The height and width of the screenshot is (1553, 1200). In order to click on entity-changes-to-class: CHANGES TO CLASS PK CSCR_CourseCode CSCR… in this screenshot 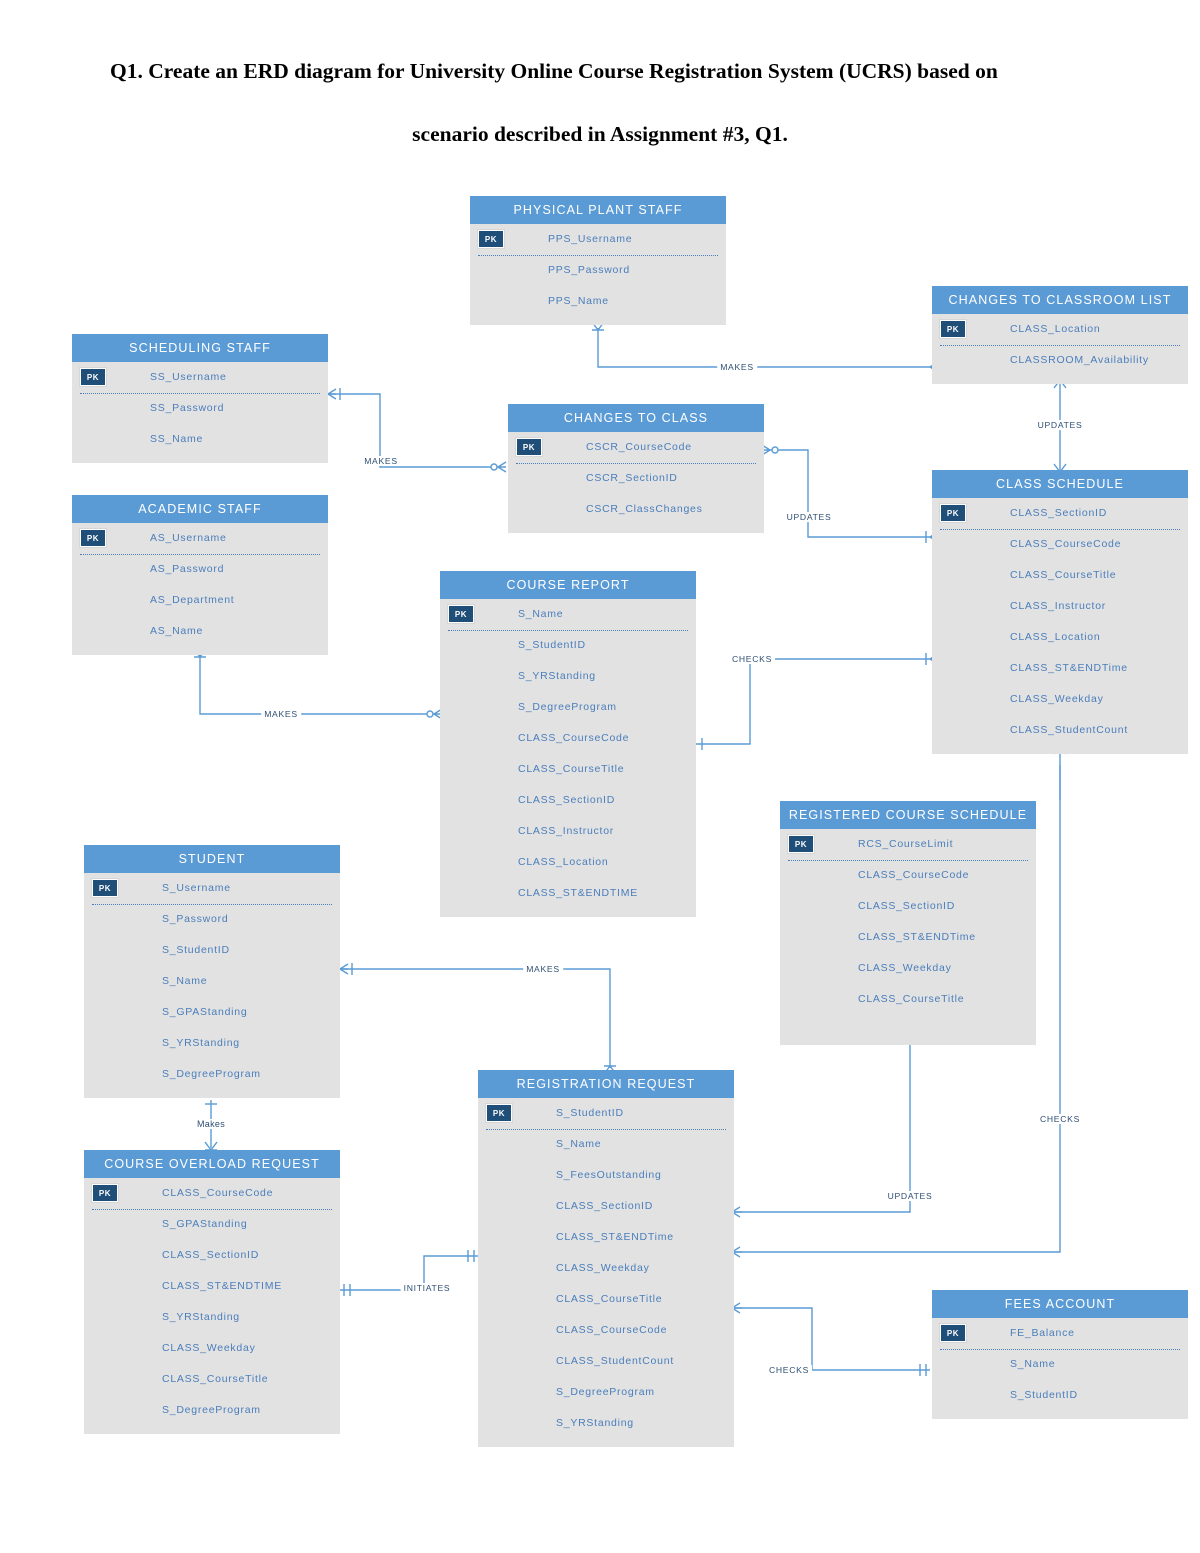, I will do `click(636, 468)`.